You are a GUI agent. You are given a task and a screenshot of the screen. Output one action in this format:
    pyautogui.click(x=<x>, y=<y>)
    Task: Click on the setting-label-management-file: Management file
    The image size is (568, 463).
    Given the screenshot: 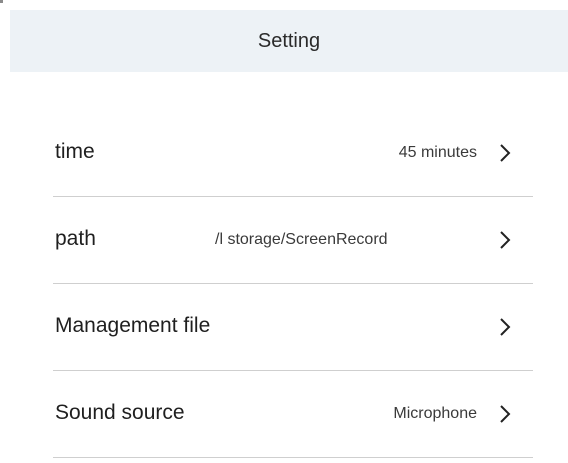 What is the action you would take?
    pyautogui.click(x=133, y=325)
    